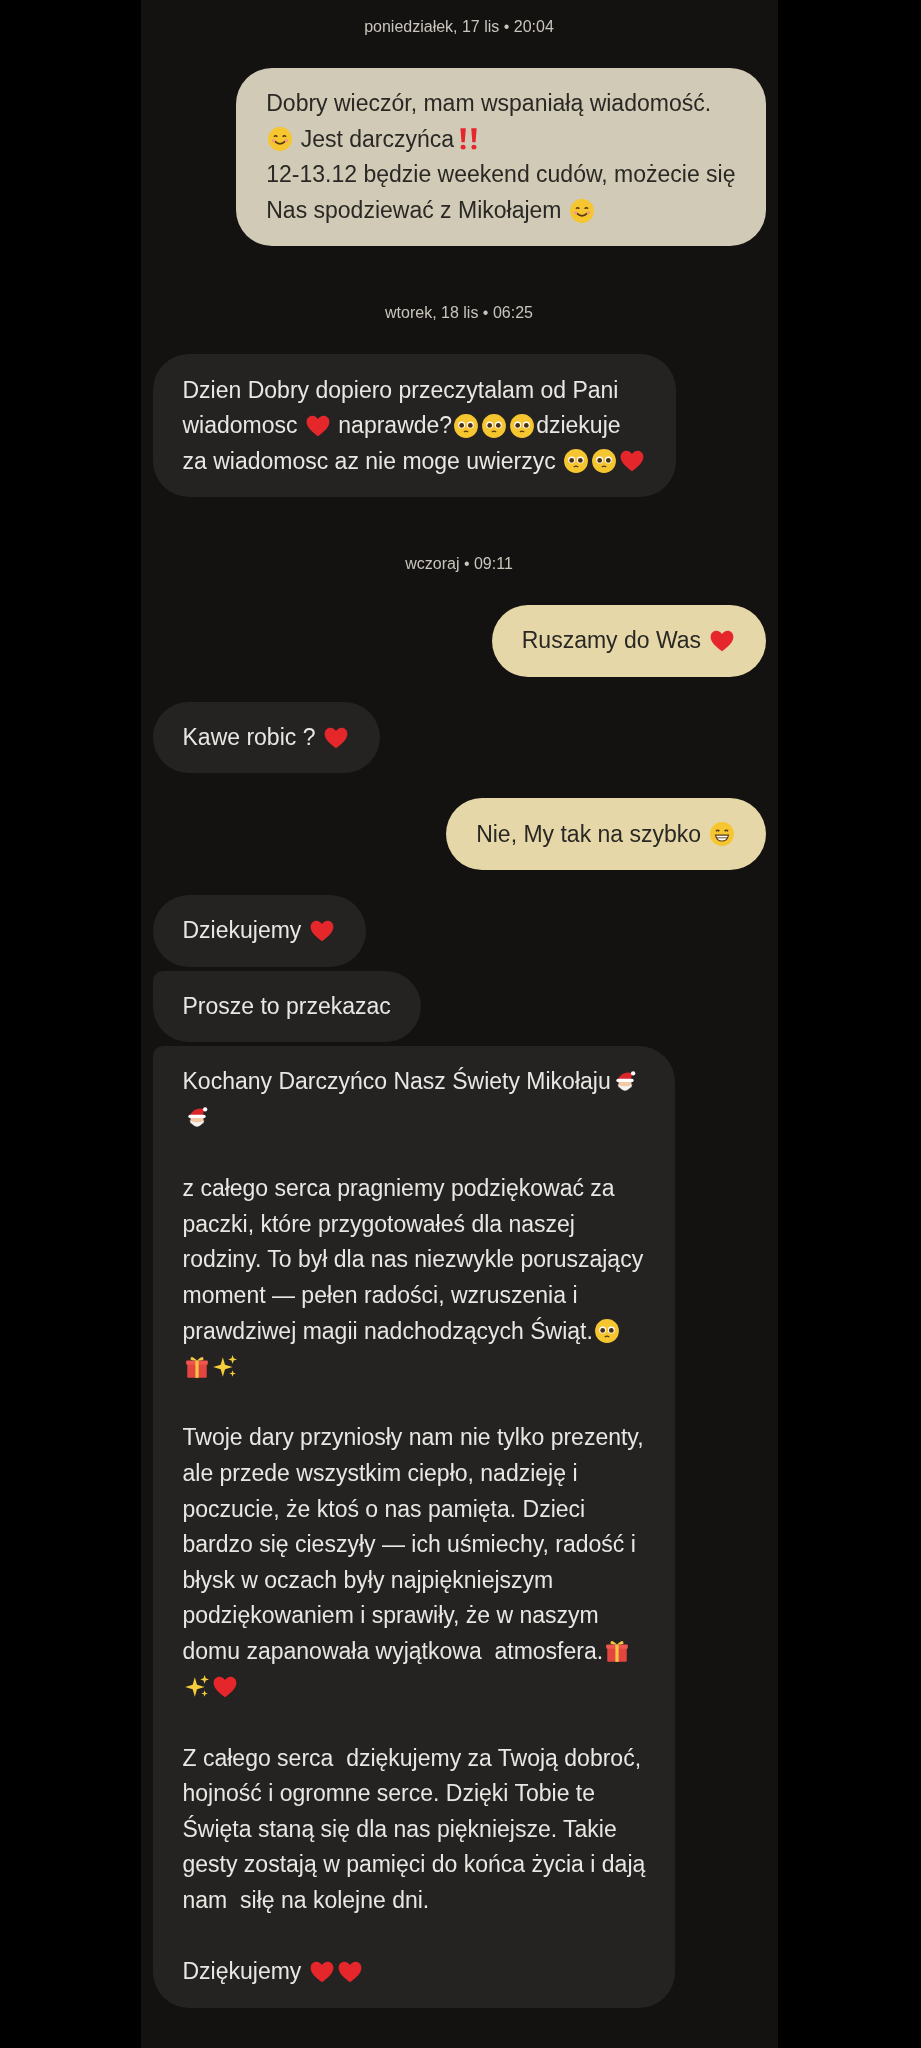 This screenshot has height=2048, width=921. Describe the element at coordinates (589, 834) in the screenshot. I see `message-text: Nie, My tak na szybko` at that location.